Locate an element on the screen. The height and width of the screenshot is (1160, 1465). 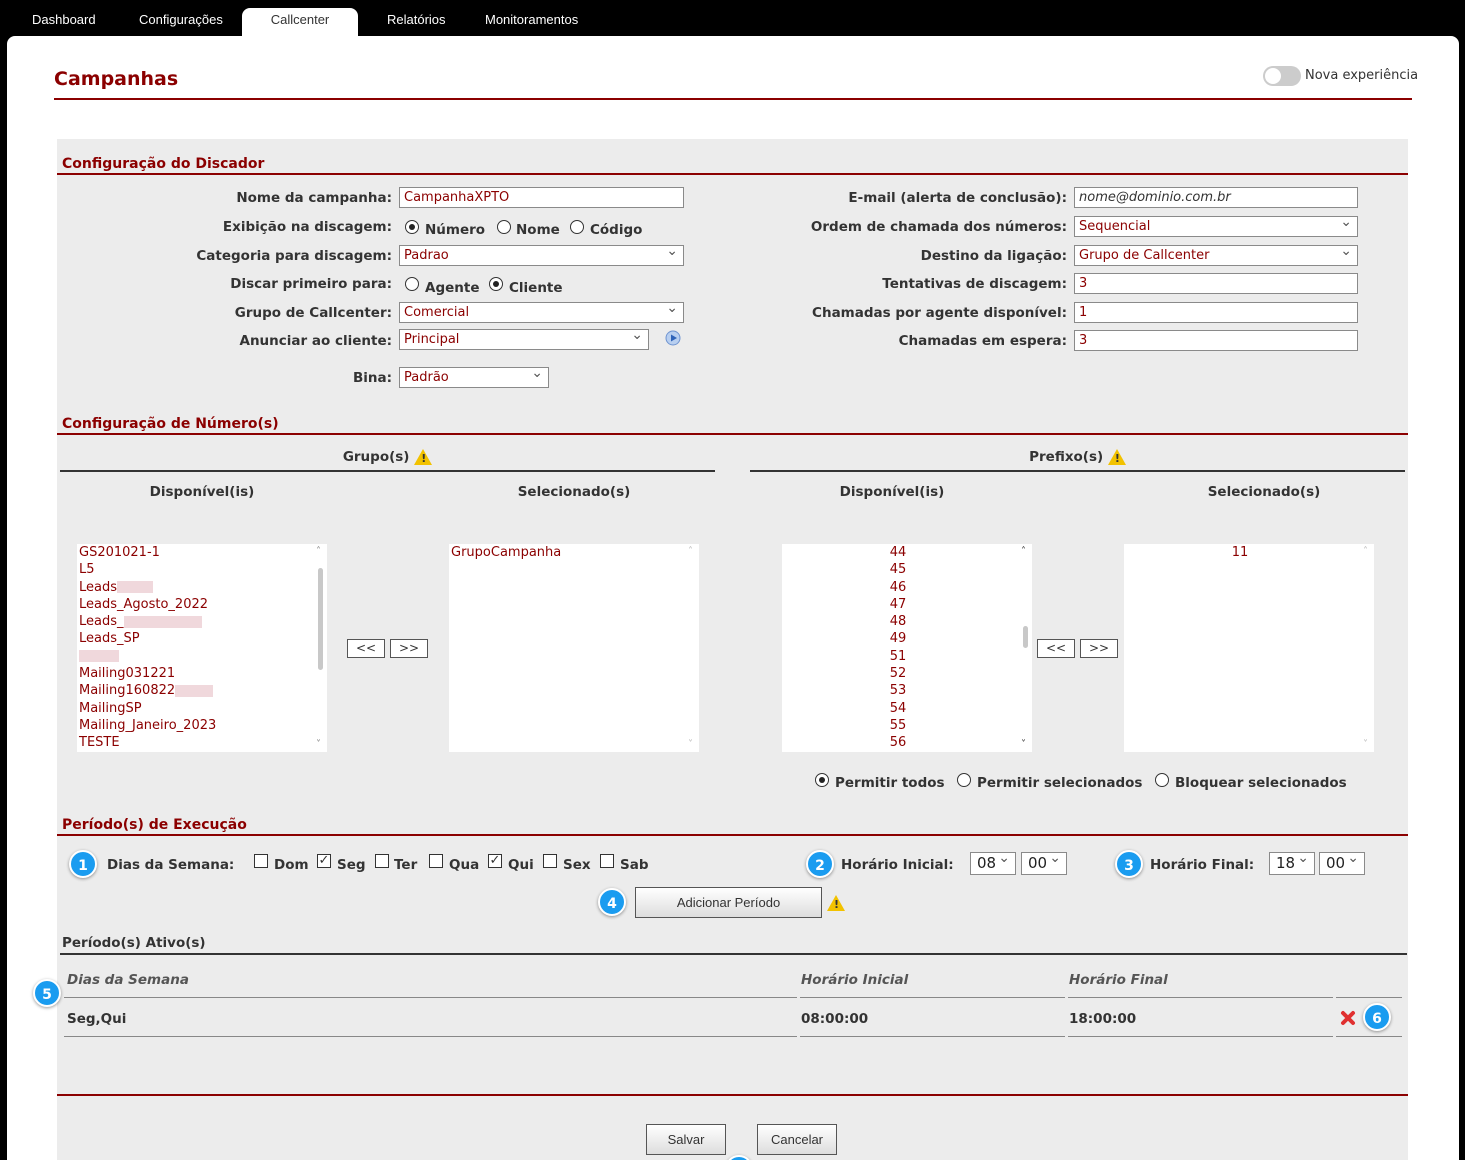
delete-icon is located at coordinates (1348, 1018).